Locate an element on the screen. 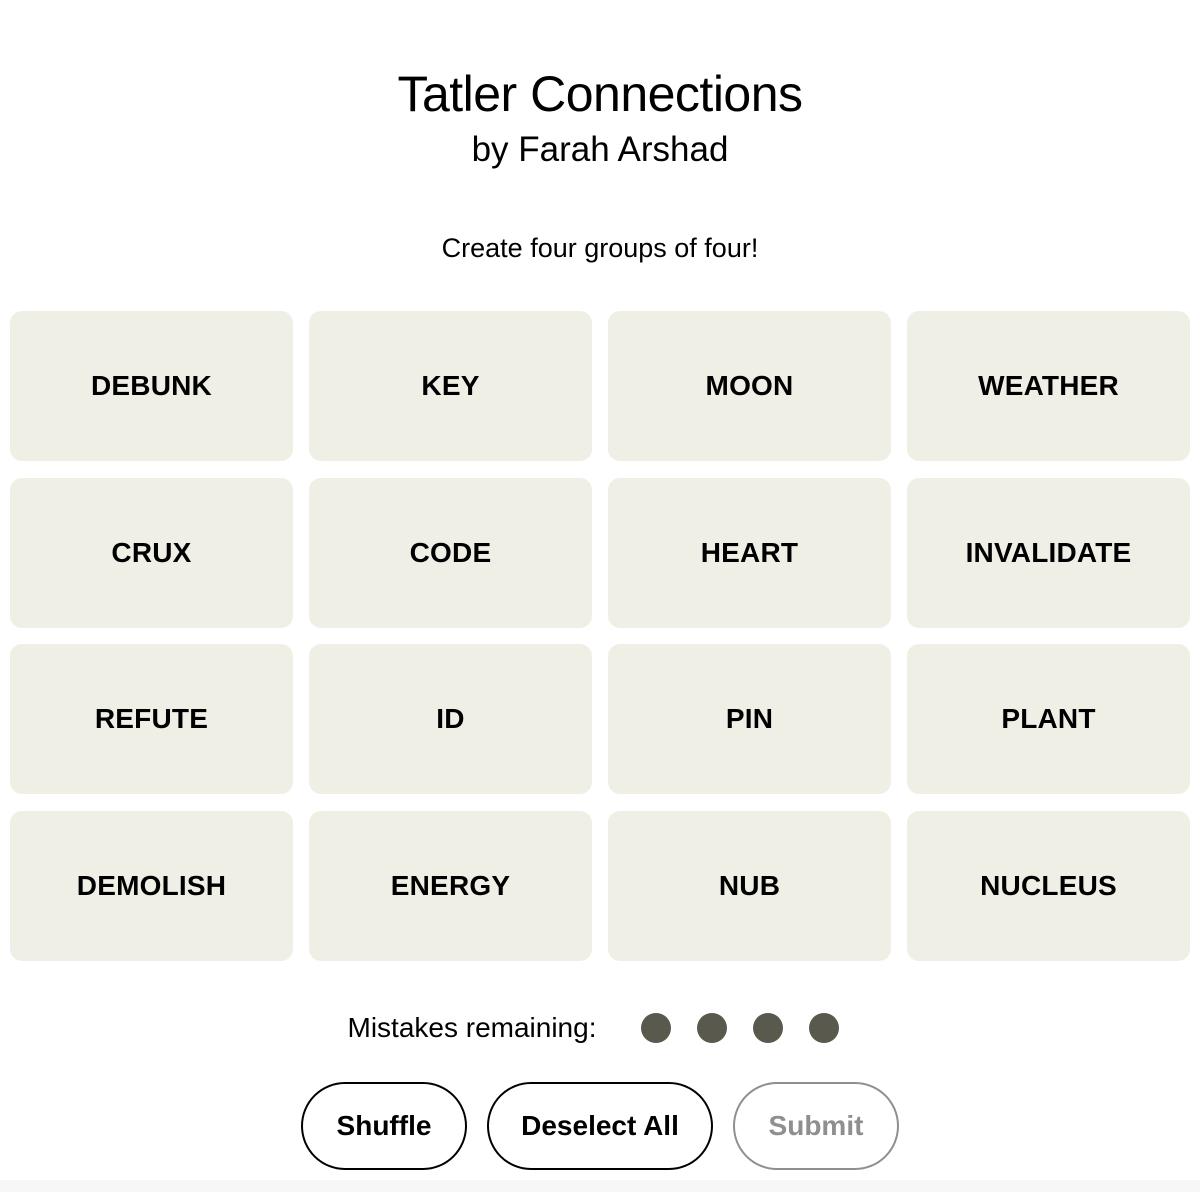 This screenshot has width=1200, height=1192. author-byline: by Farah Arshad is located at coordinates (600, 149).